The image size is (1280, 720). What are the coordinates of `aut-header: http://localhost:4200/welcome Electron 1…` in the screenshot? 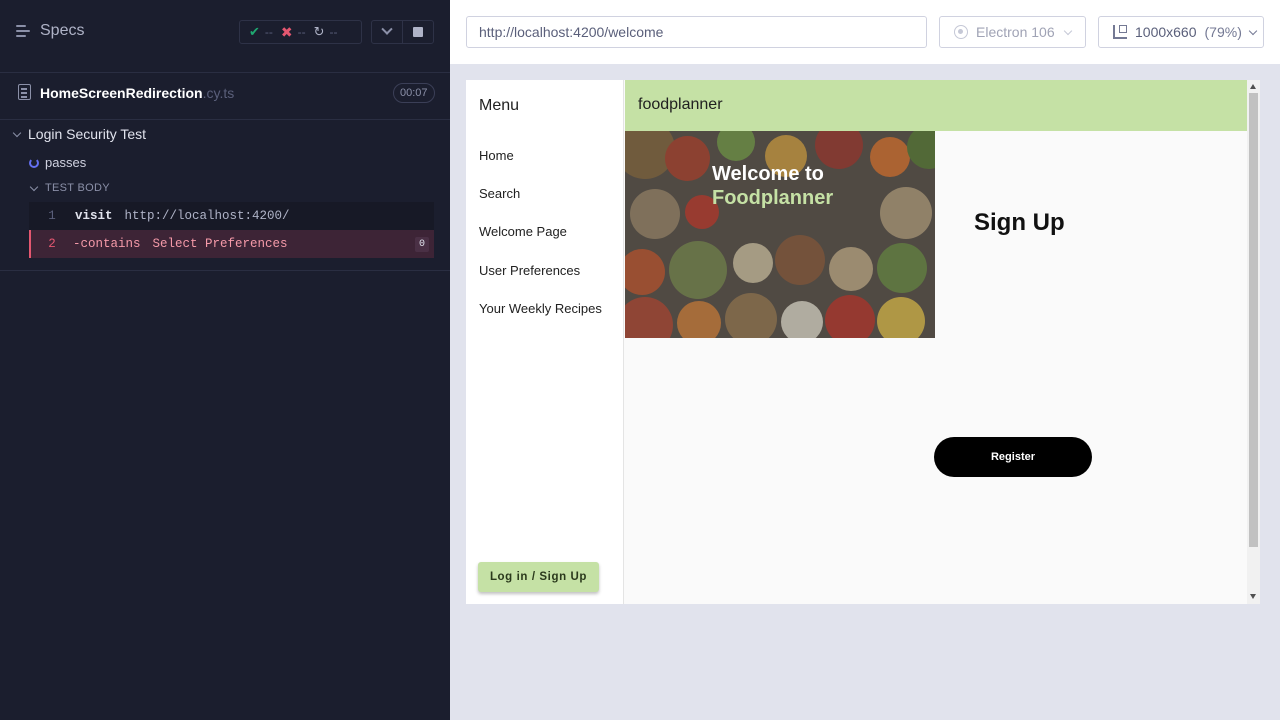 It's located at (865, 32).